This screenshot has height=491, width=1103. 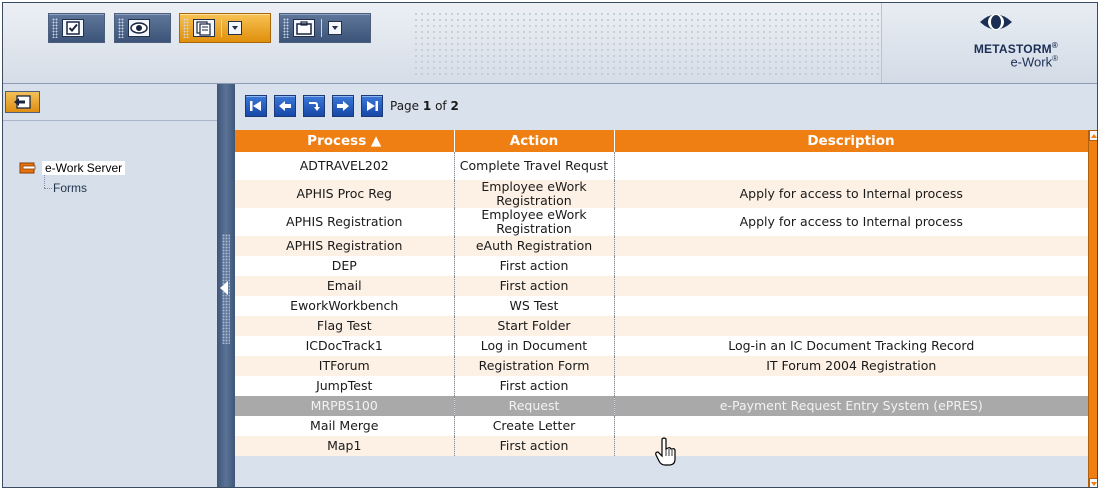 I want to click on vertical-scrollbar, so click(x=1092, y=308).